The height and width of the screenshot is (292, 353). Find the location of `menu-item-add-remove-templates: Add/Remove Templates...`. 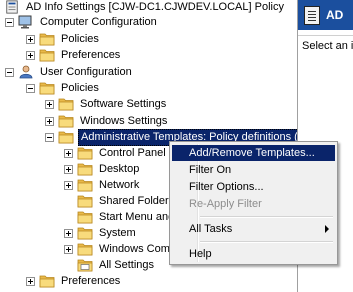

menu-item-add-remove-templates: Add/Remove Templates... is located at coordinates (253, 153).